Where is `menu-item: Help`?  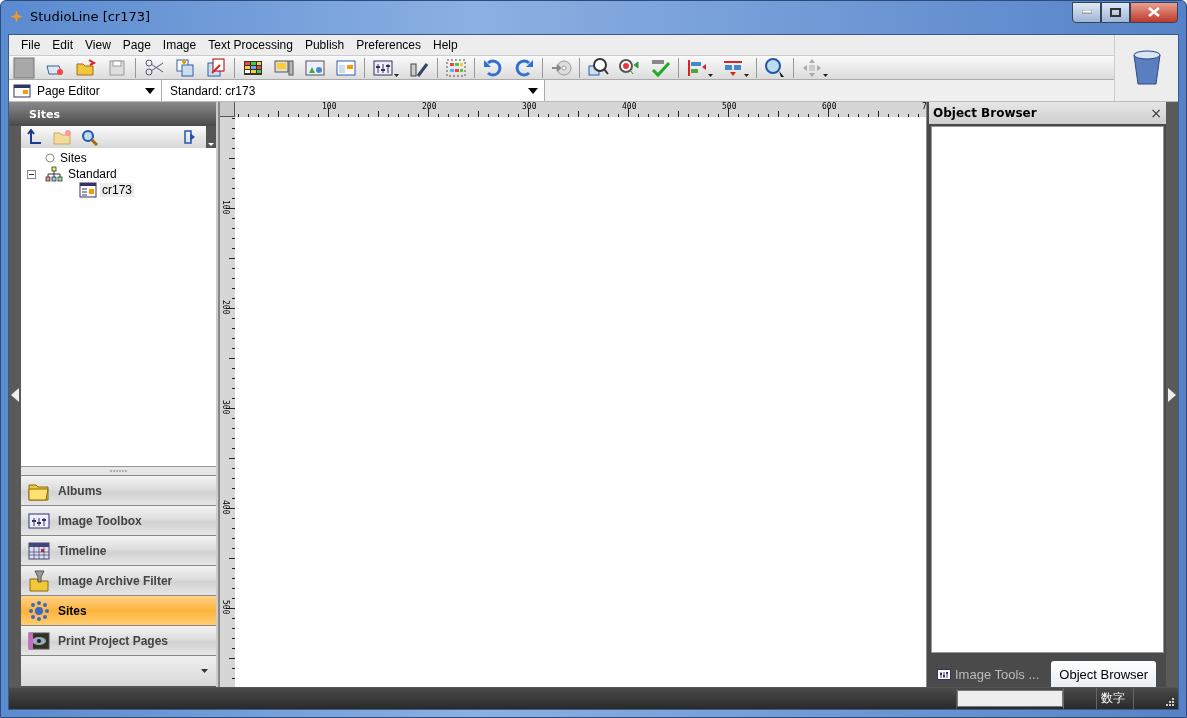
menu-item: Help is located at coordinates (445, 45).